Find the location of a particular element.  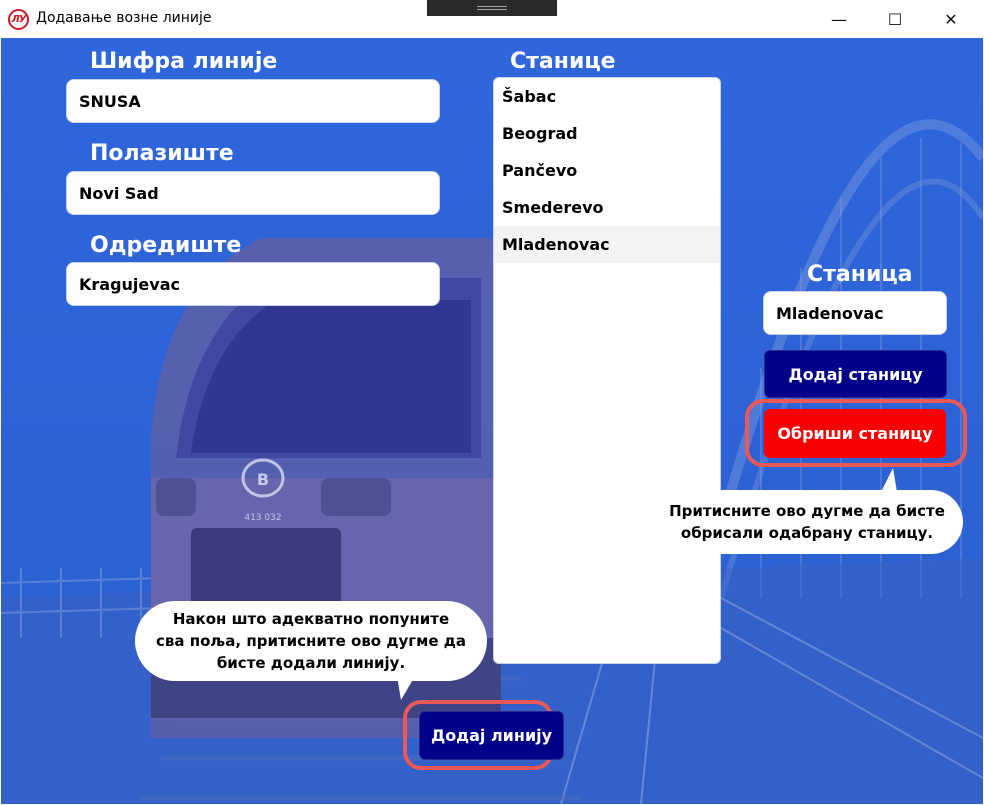

add-line-hint-line-2: сва поља, притисните ово дугме да is located at coordinates (311, 641).